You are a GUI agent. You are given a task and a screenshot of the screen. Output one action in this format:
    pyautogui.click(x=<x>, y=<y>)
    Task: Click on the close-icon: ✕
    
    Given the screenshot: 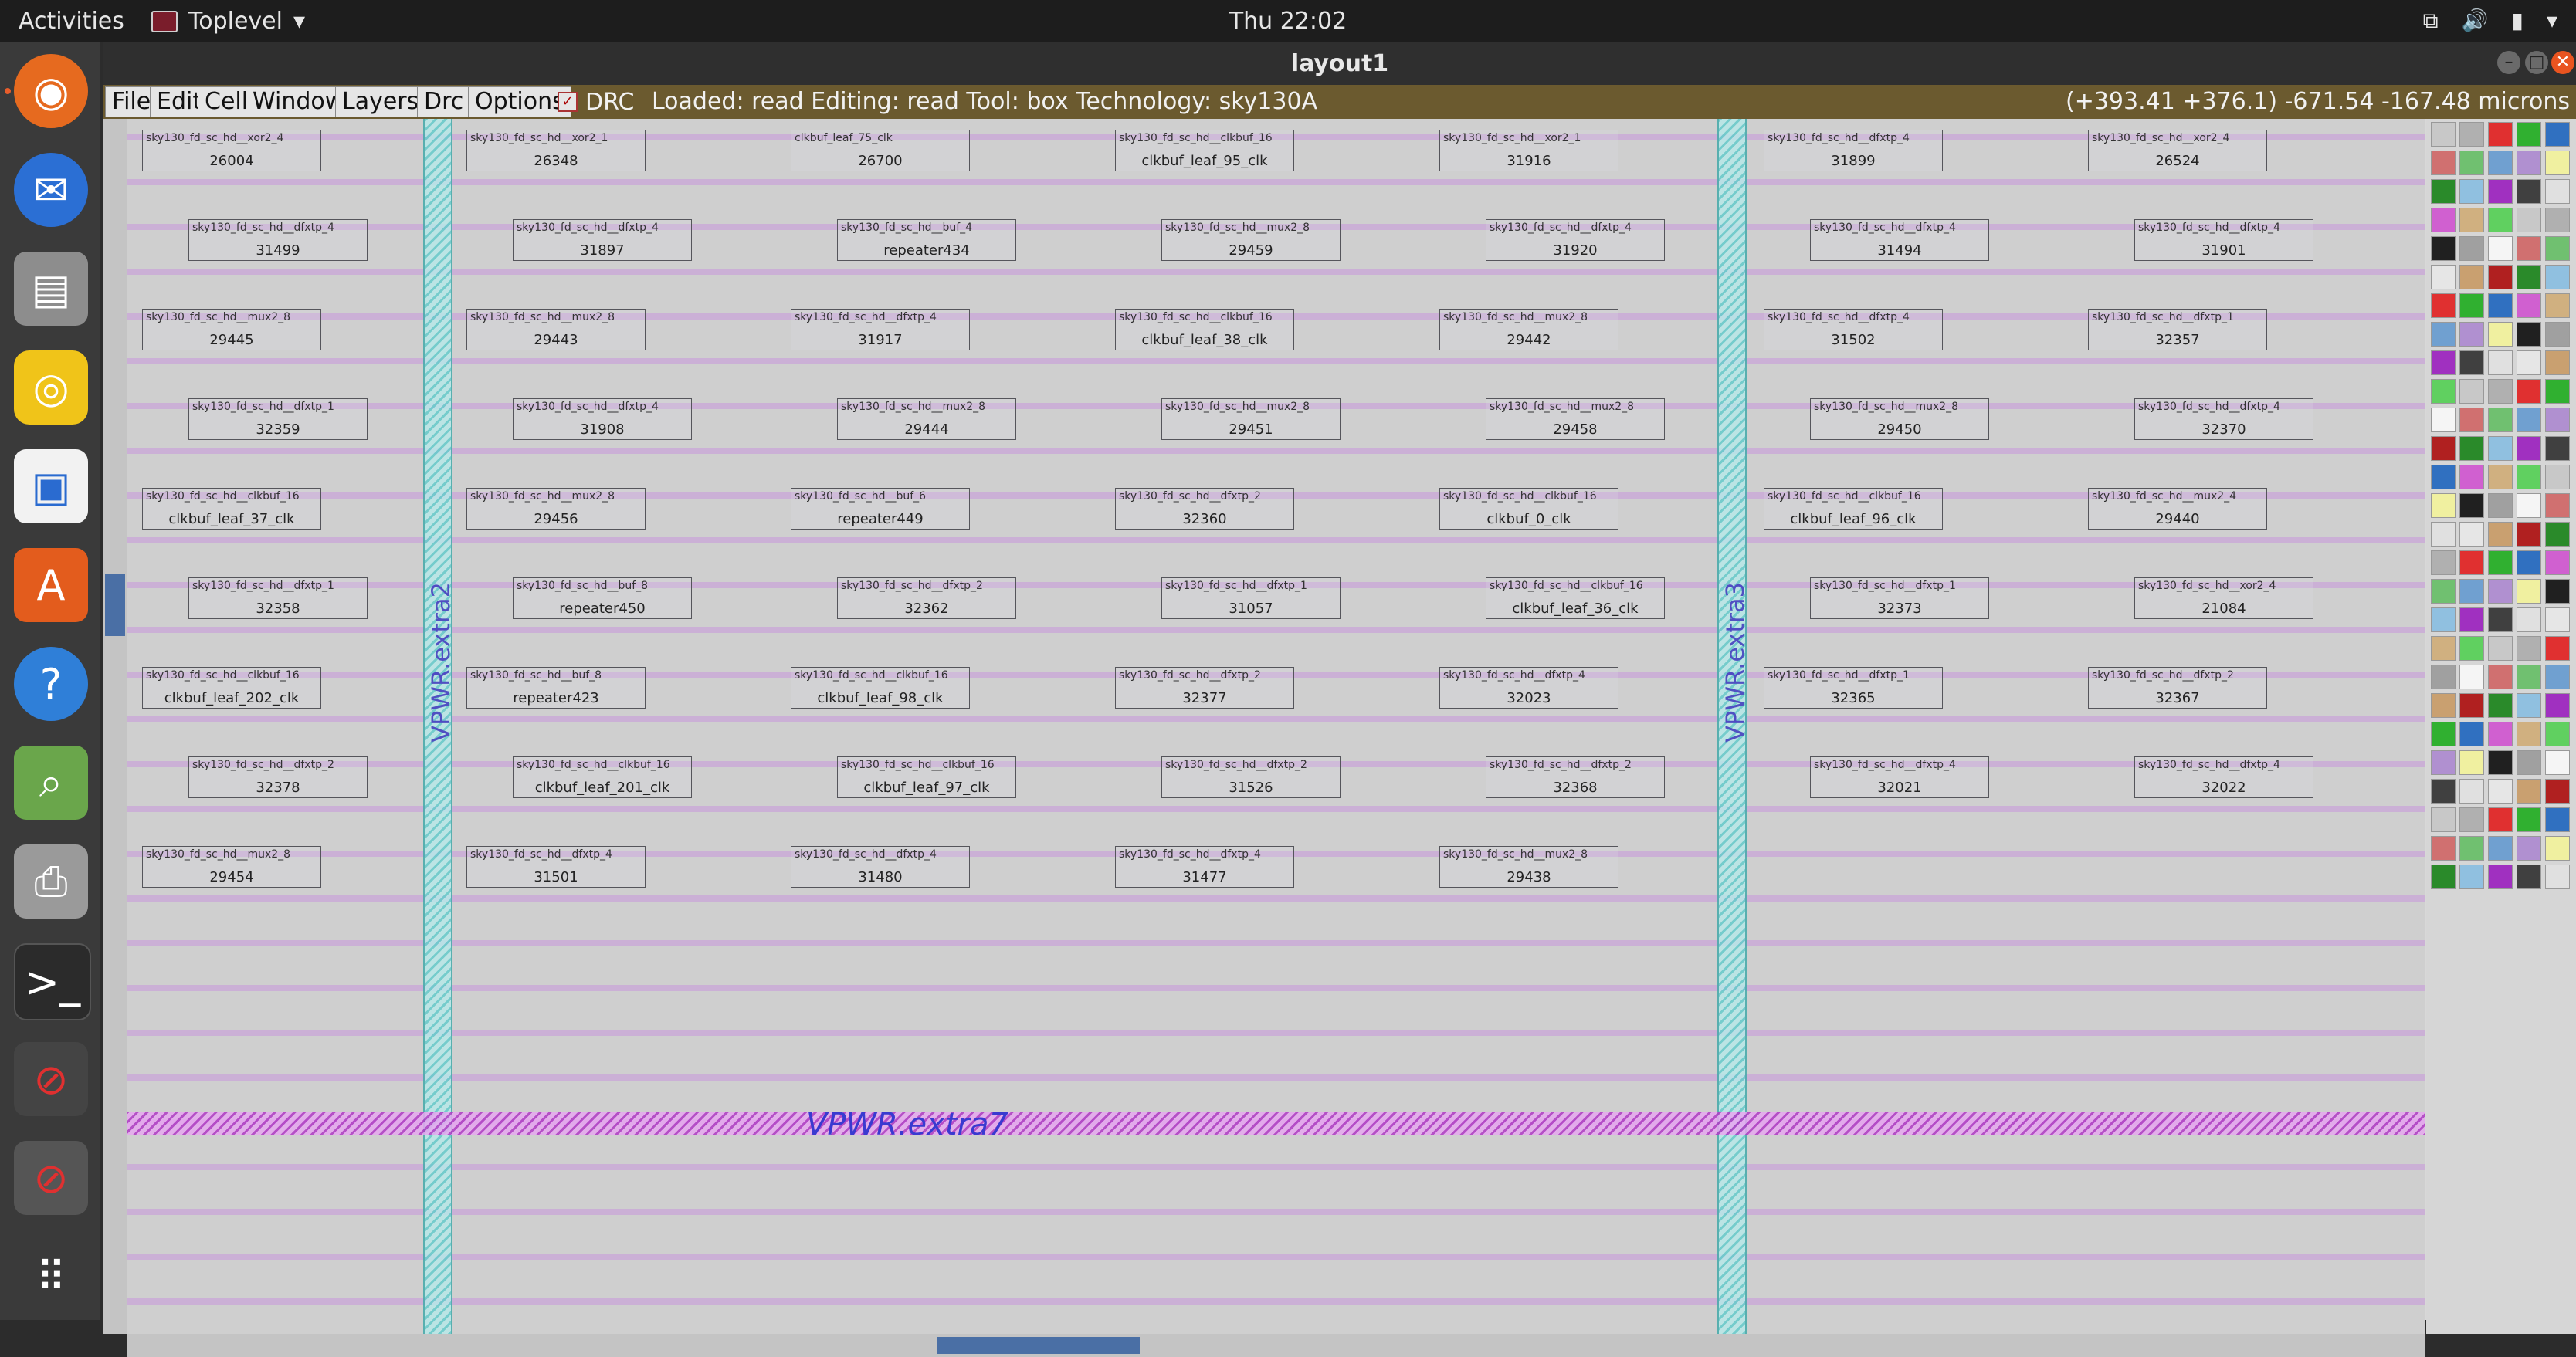 What is the action you would take?
    pyautogui.click(x=2562, y=62)
    